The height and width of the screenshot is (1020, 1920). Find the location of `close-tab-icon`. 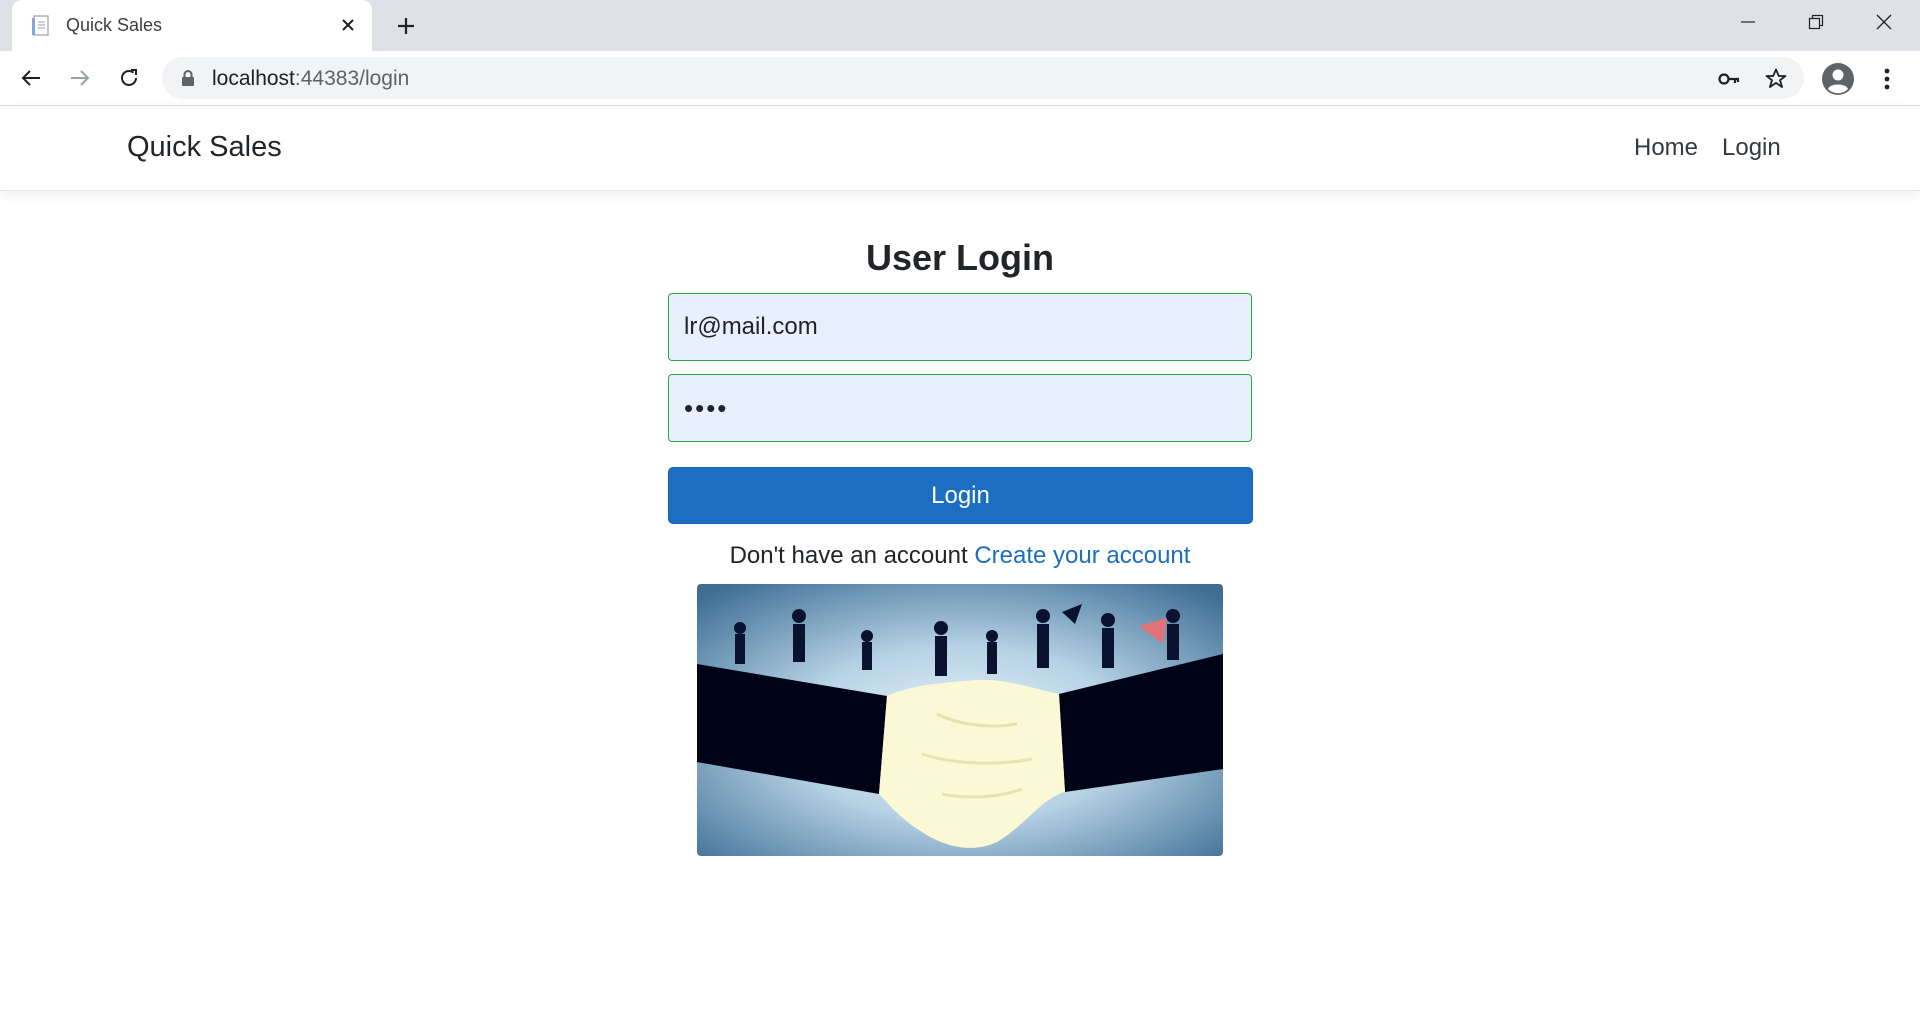

close-tab-icon is located at coordinates (348, 25).